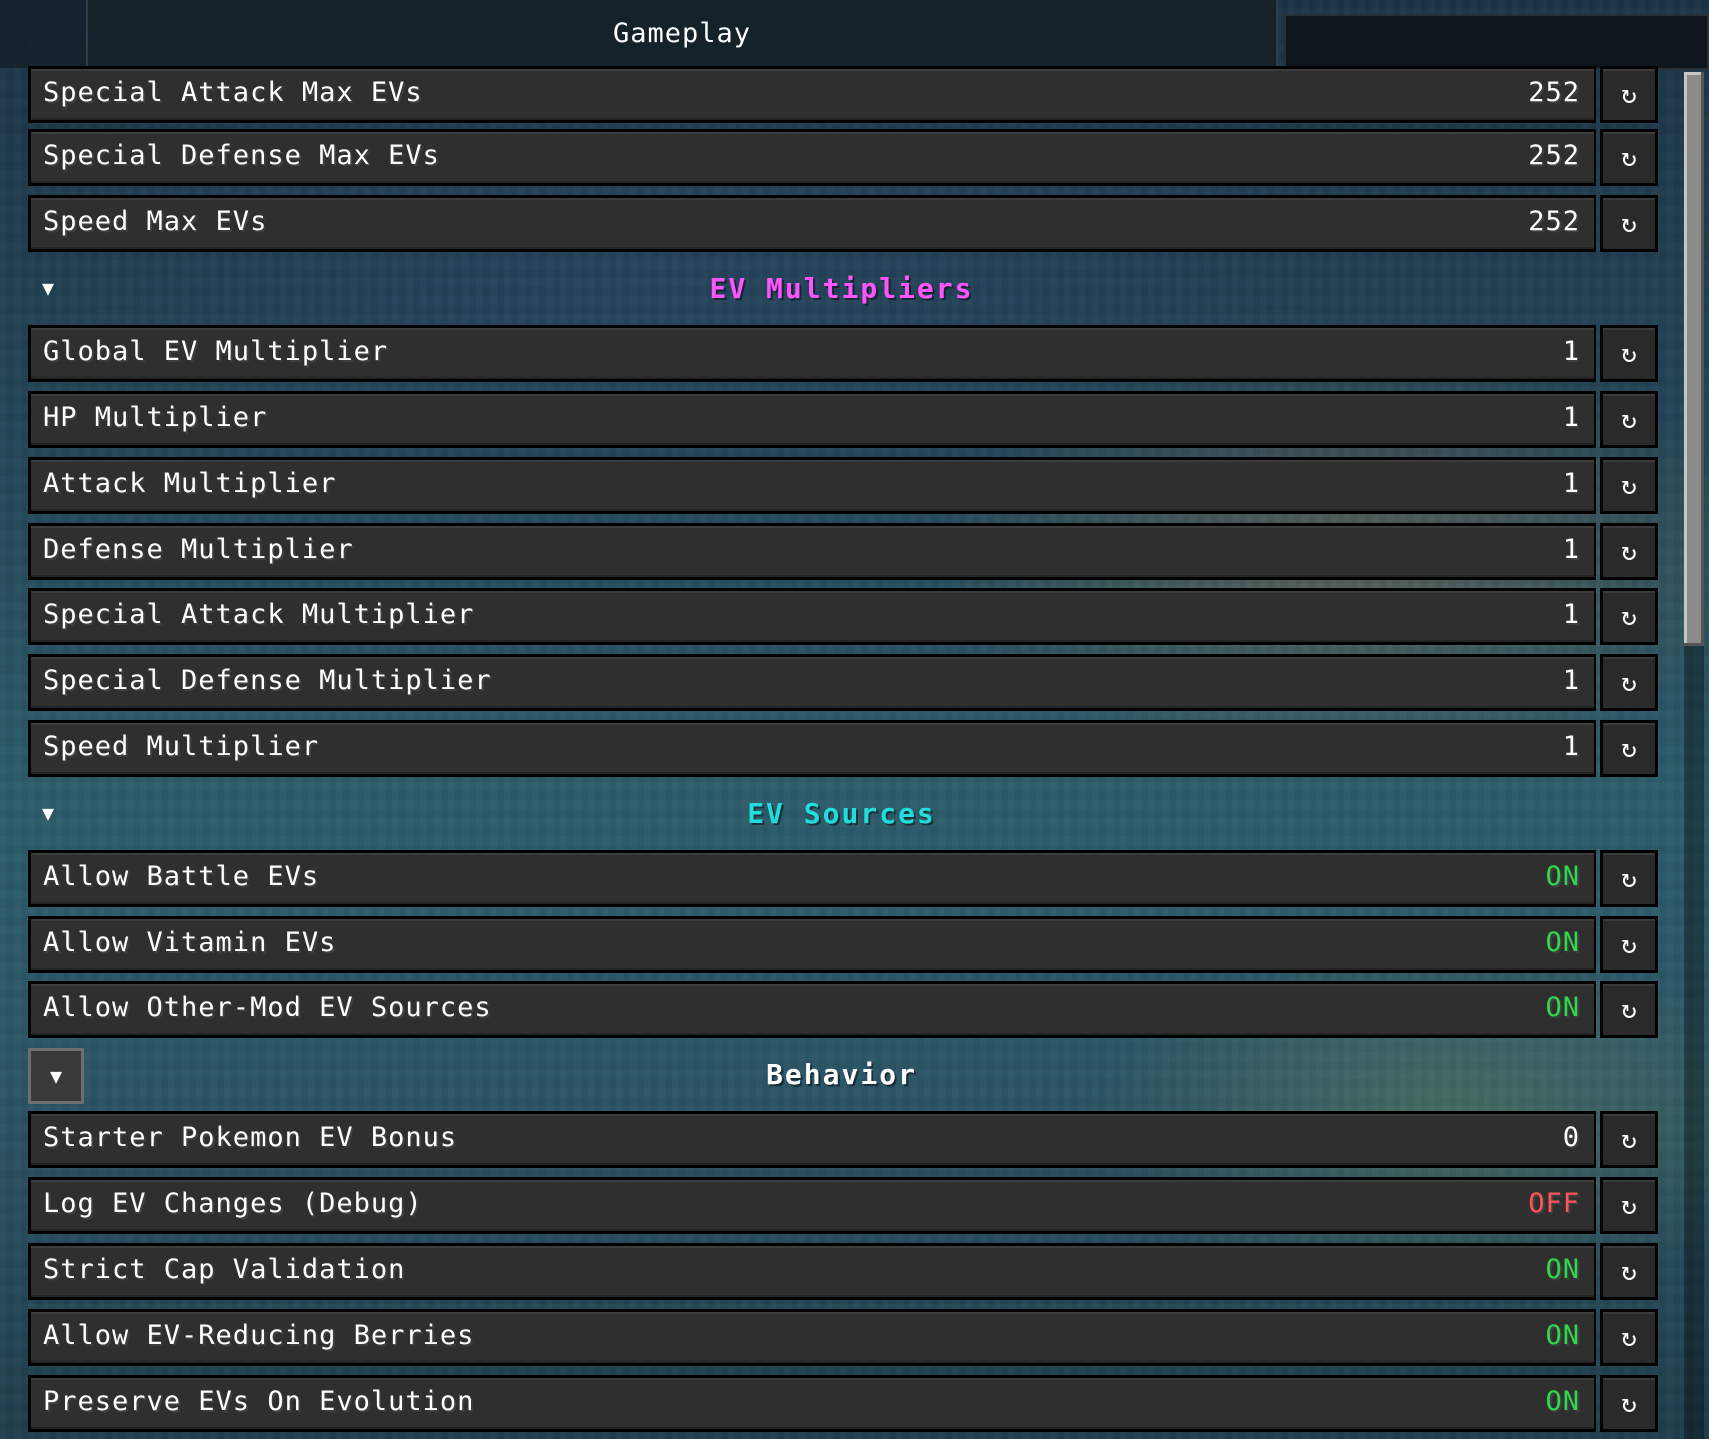 The height and width of the screenshot is (1439, 1709). Describe the element at coordinates (812, 223) in the screenshot. I see `setting-field: Speed Max EVs 252` at that location.